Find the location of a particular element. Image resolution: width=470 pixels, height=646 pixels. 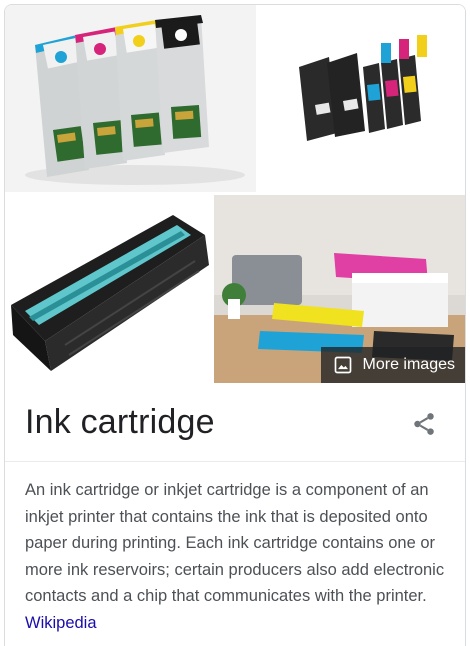

toner-cartridge-image is located at coordinates (108, 289).